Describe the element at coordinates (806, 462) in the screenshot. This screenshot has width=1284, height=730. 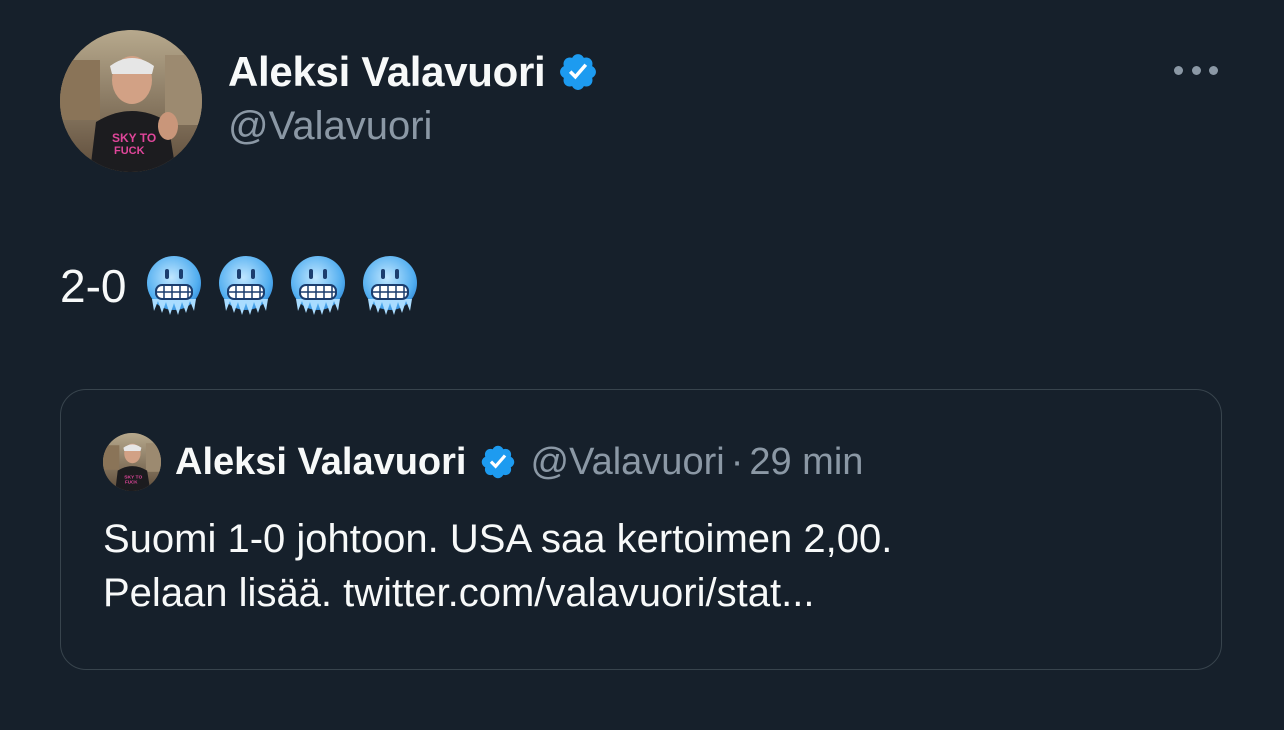
I see `quoted-tweet-timestamp: 29 min` at that location.